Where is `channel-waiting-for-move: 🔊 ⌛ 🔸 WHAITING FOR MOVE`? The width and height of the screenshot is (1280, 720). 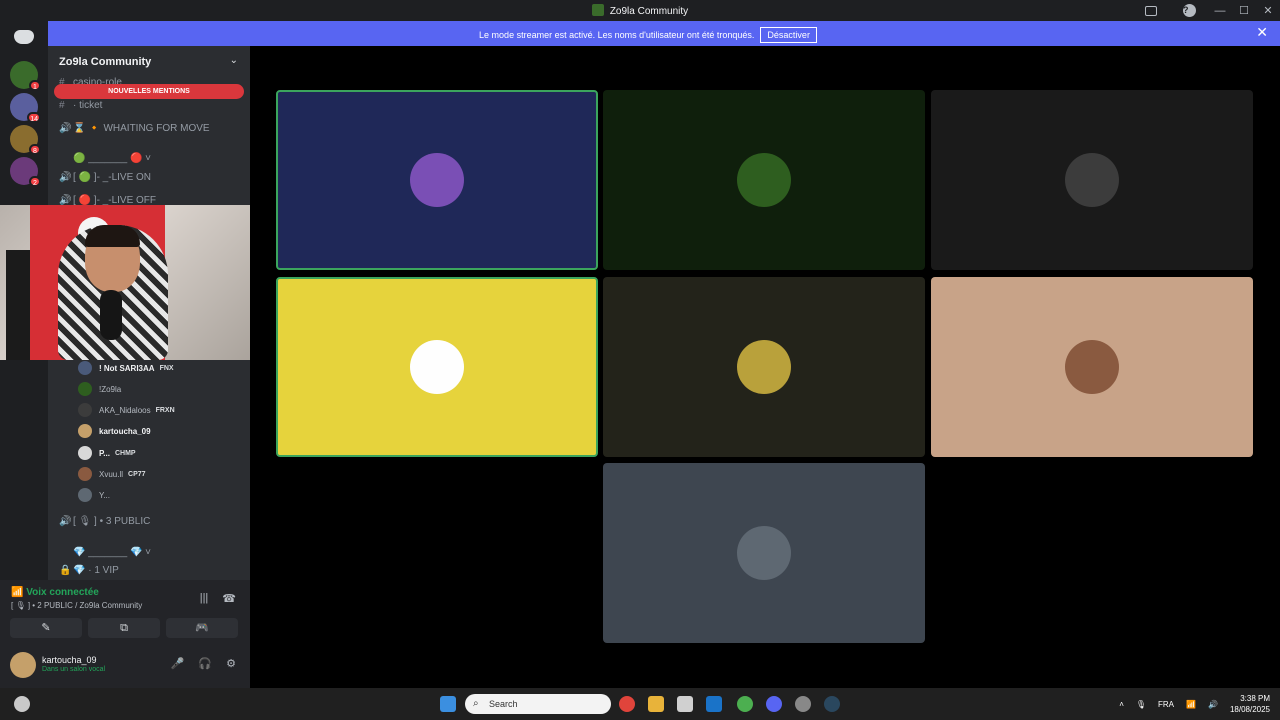 channel-waiting-for-move: 🔊 ⌛ 🔸 WHAITING FOR MOVE is located at coordinates (134, 128).